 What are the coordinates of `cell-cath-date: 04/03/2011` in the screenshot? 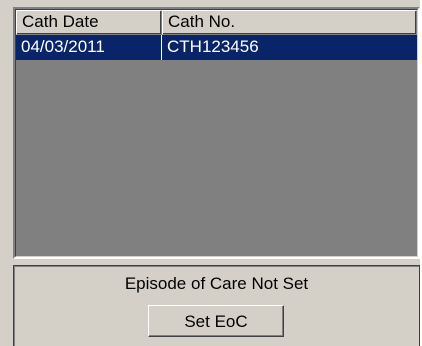 It's located at (89, 47).